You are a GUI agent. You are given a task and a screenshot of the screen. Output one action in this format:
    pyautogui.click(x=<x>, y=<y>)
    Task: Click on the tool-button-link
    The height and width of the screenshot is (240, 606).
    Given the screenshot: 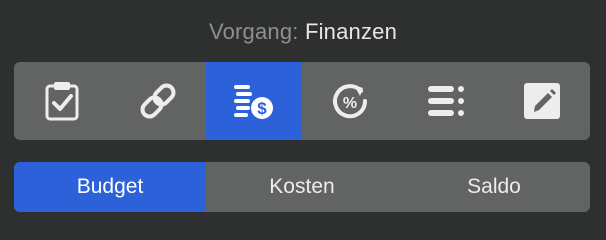 What is the action you would take?
    pyautogui.click(x=158, y=101)
    